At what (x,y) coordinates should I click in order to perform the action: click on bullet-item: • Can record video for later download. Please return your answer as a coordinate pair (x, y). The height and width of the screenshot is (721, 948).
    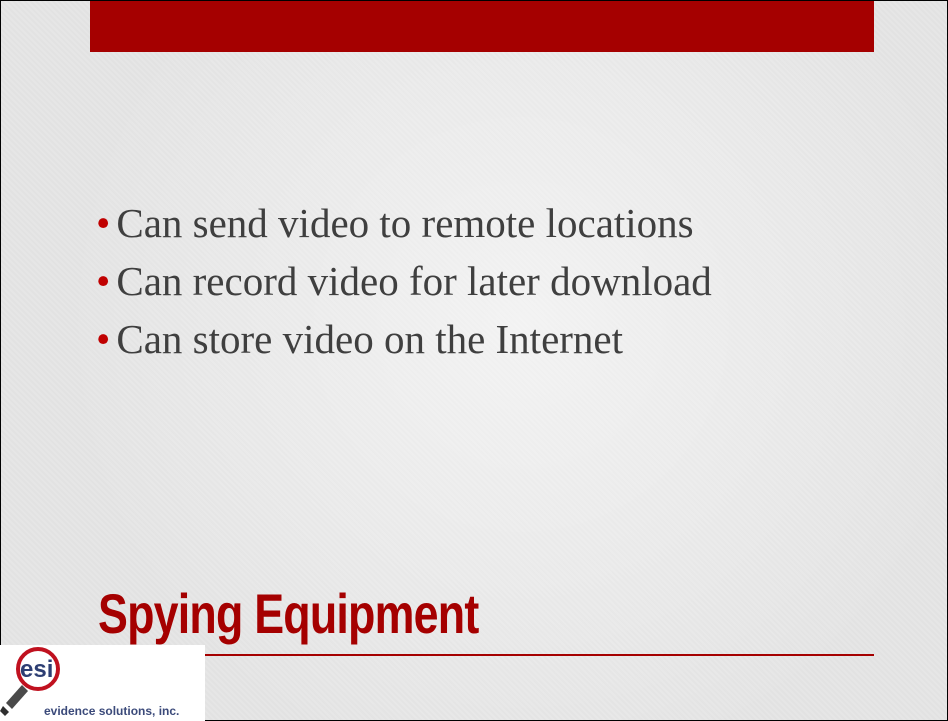
    Looking at the image, I should click on (404, 281).